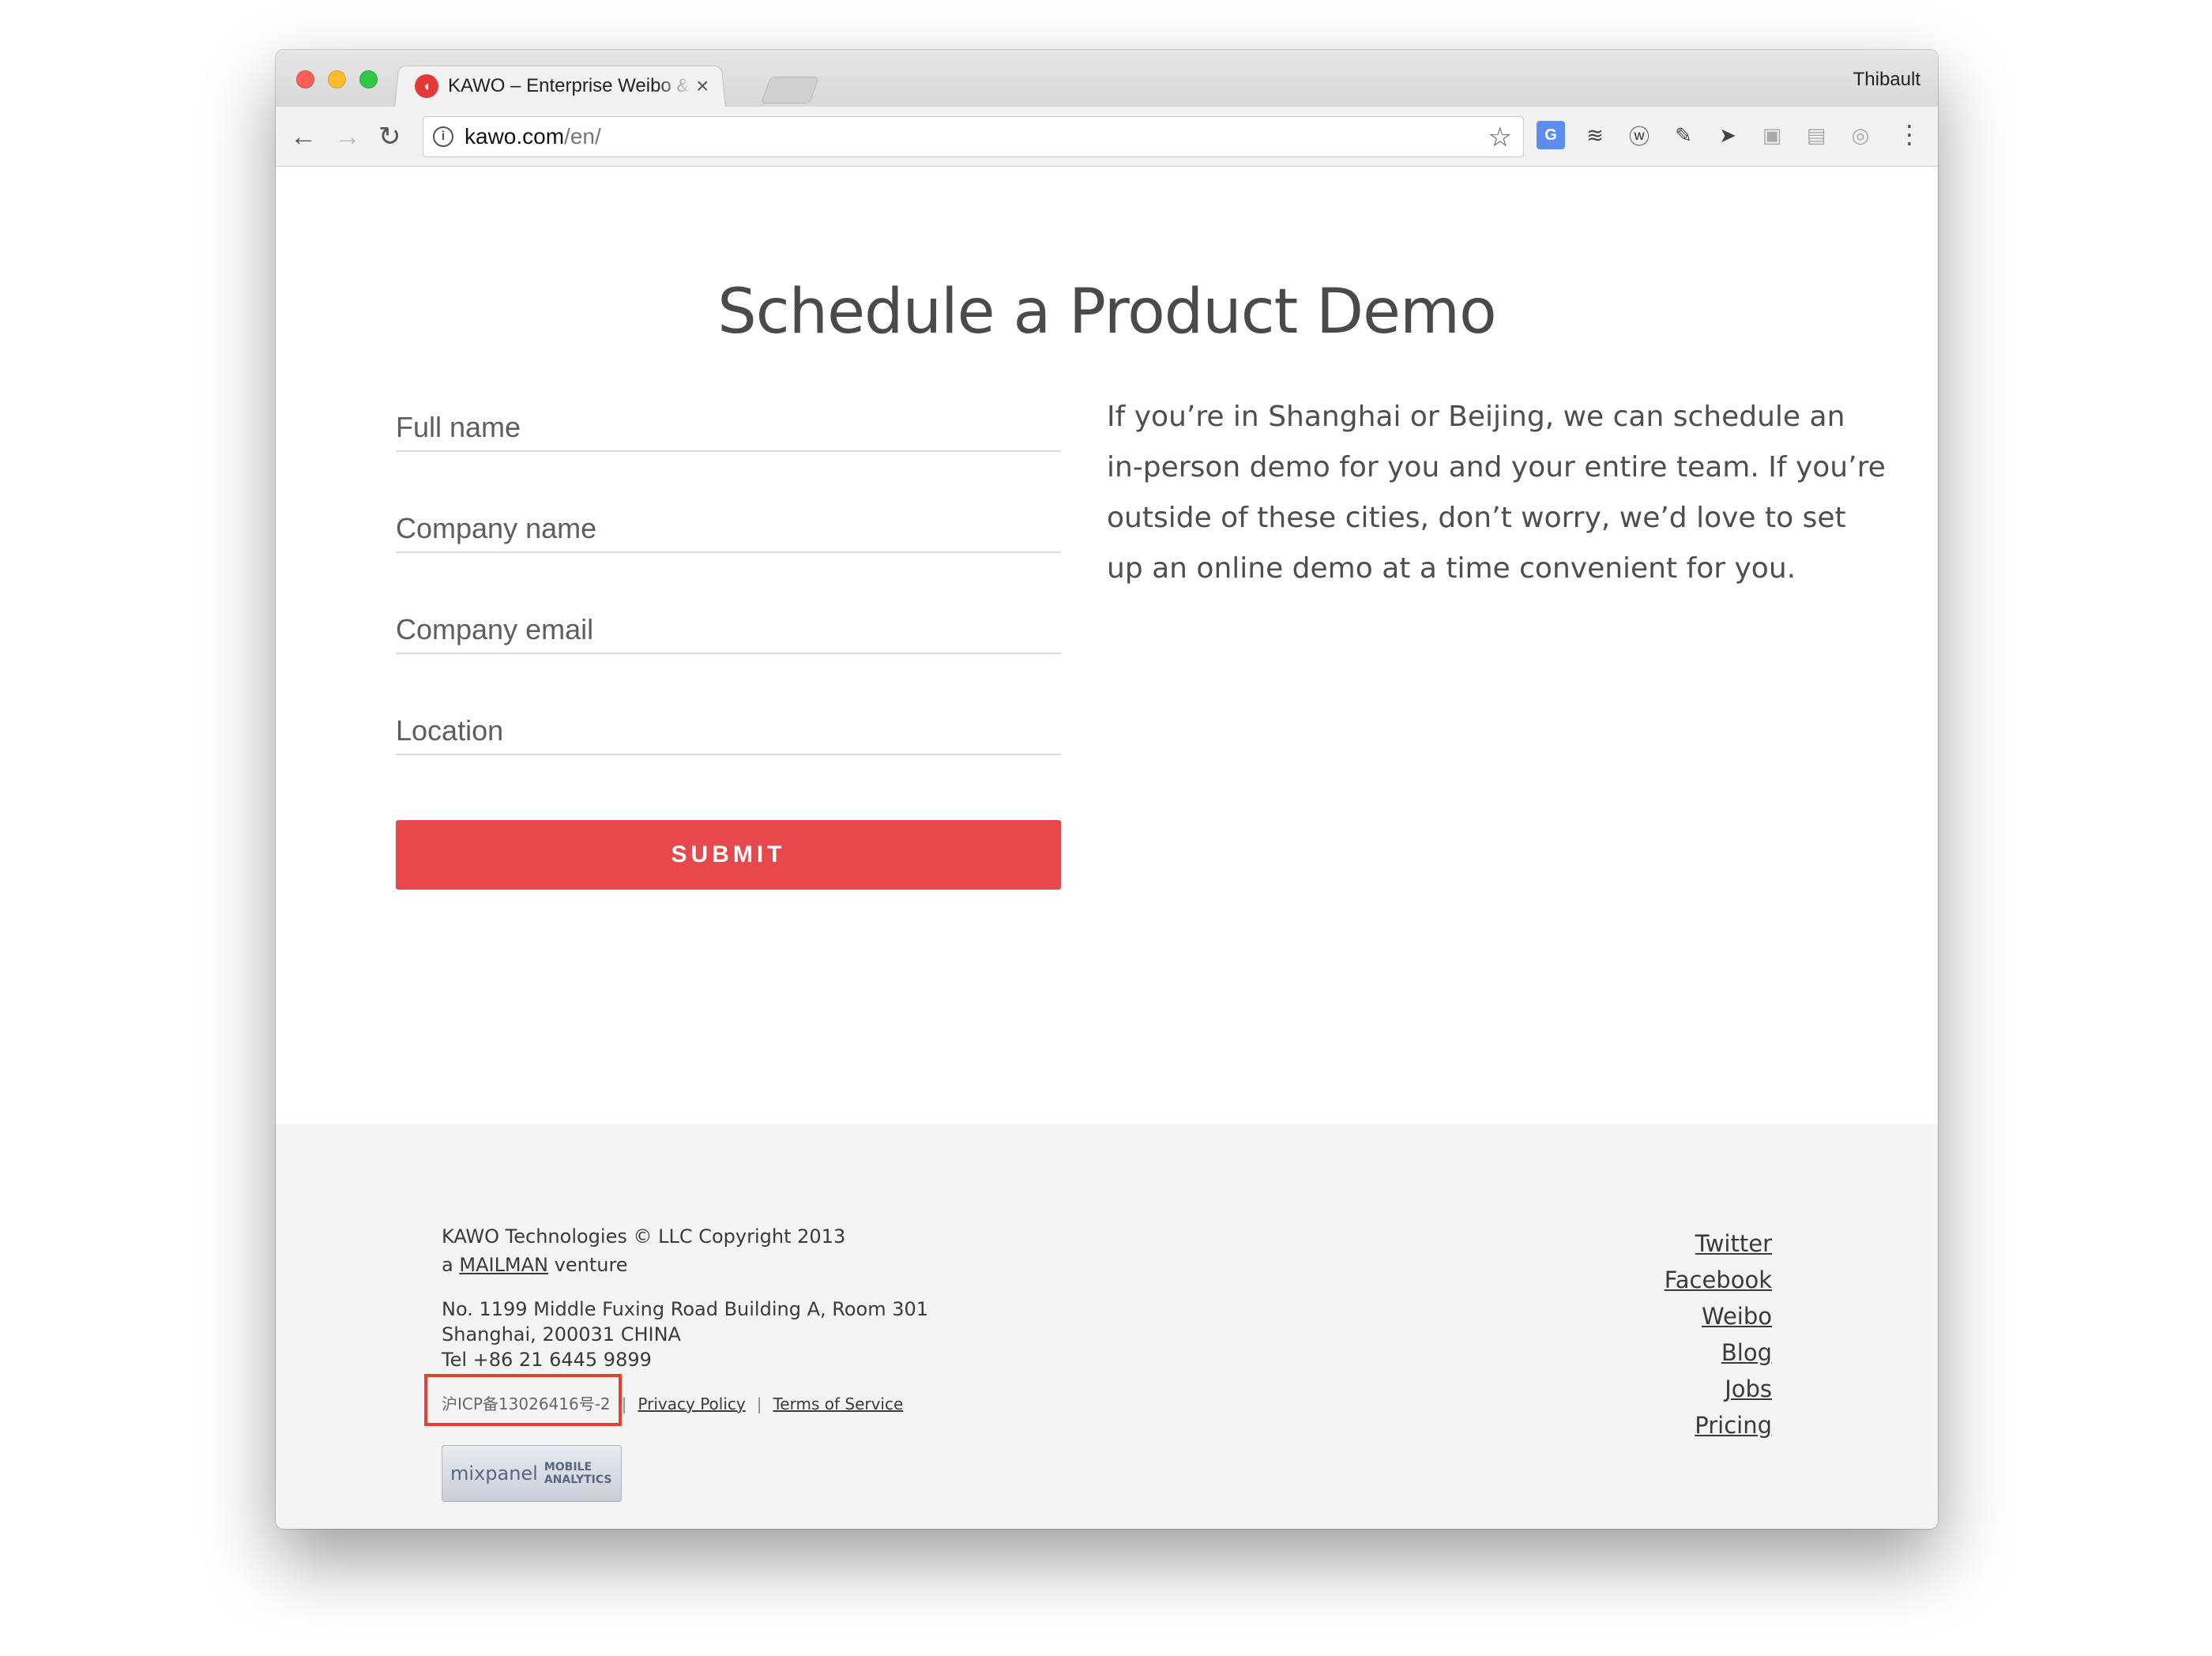 This screenshot has height=1656, width=2212. Describe the element at coordinates (1595, 135) in the screenshot. I see `buffer-icon: ≋` at that location.